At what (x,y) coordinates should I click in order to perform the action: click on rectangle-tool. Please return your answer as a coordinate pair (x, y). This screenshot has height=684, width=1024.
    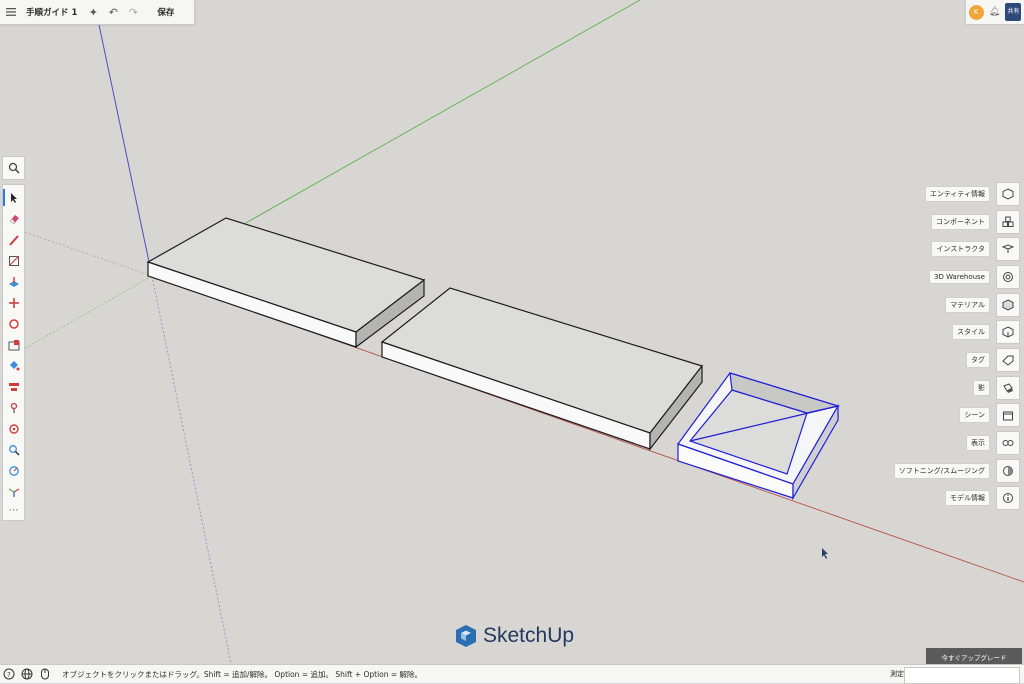
    Looking at the image, I should click on (13, 260).